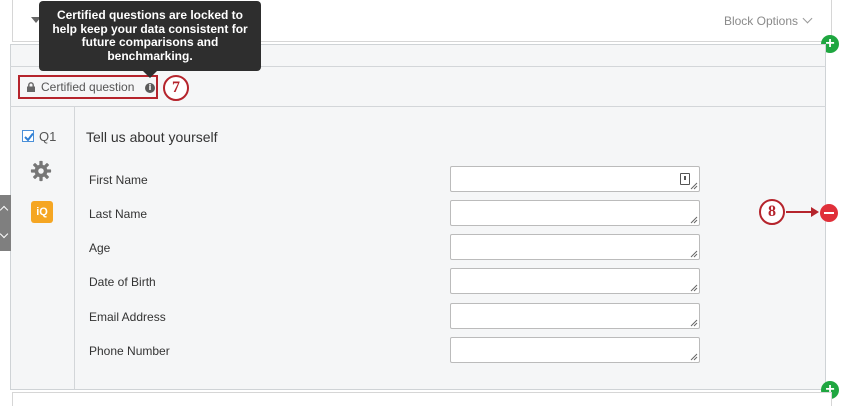  What do you see at coordinates (100, 248) in the screenshot?
I see `field-label-age: Age` at bounding box center [100, 248].